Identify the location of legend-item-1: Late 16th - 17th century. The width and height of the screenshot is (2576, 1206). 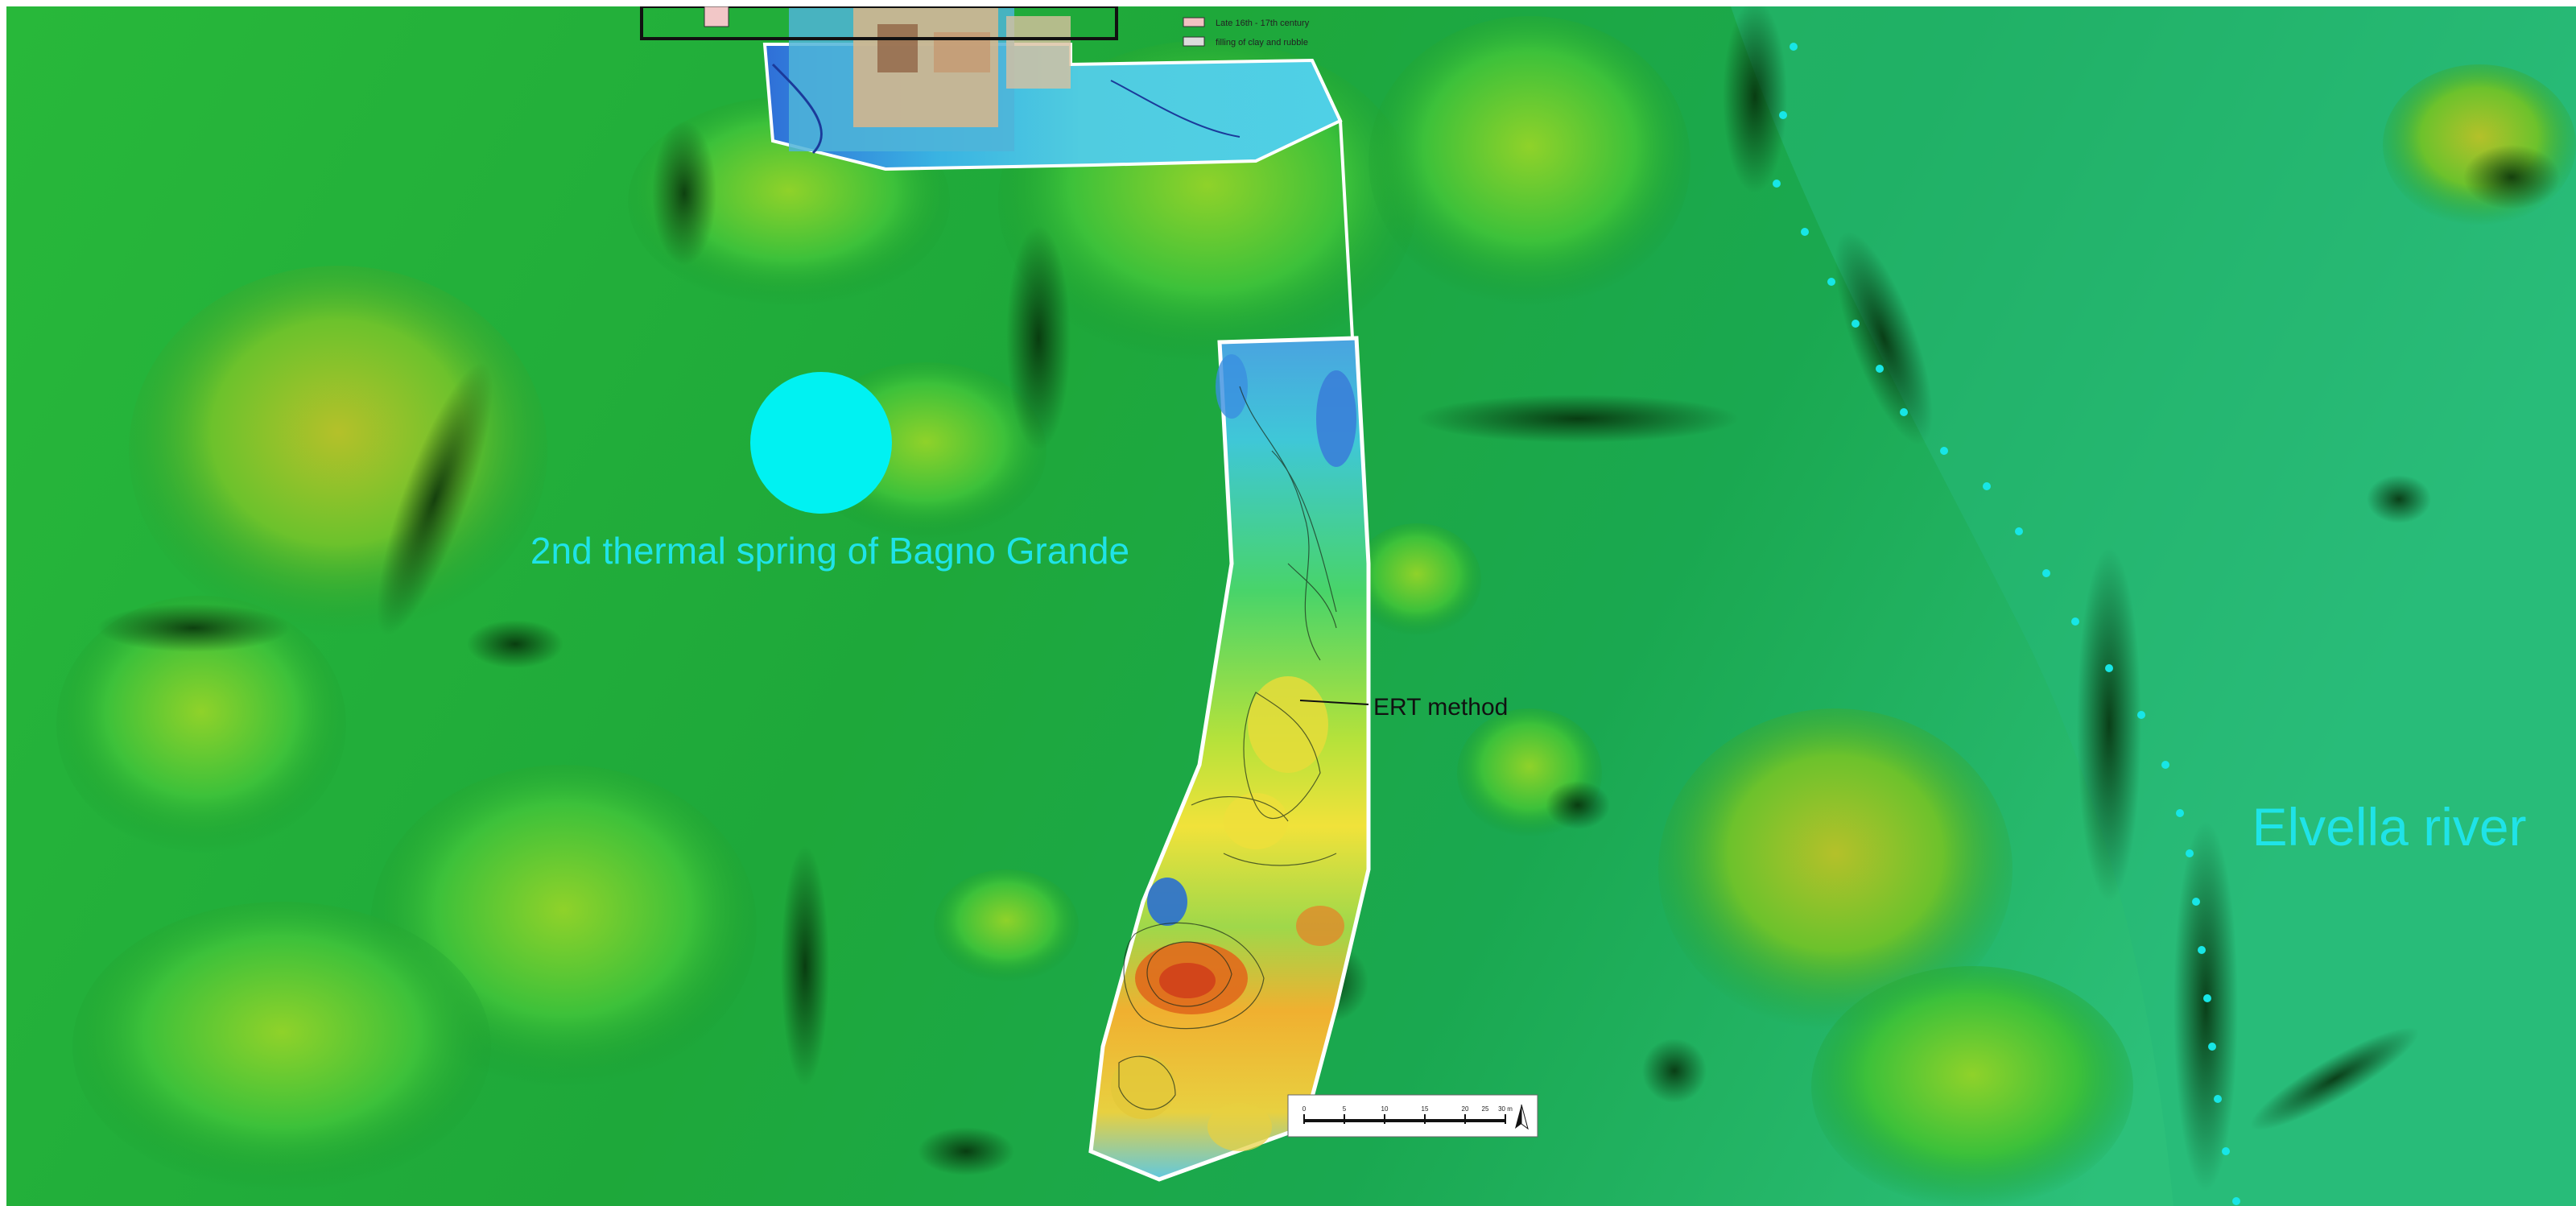
(1263, 23).